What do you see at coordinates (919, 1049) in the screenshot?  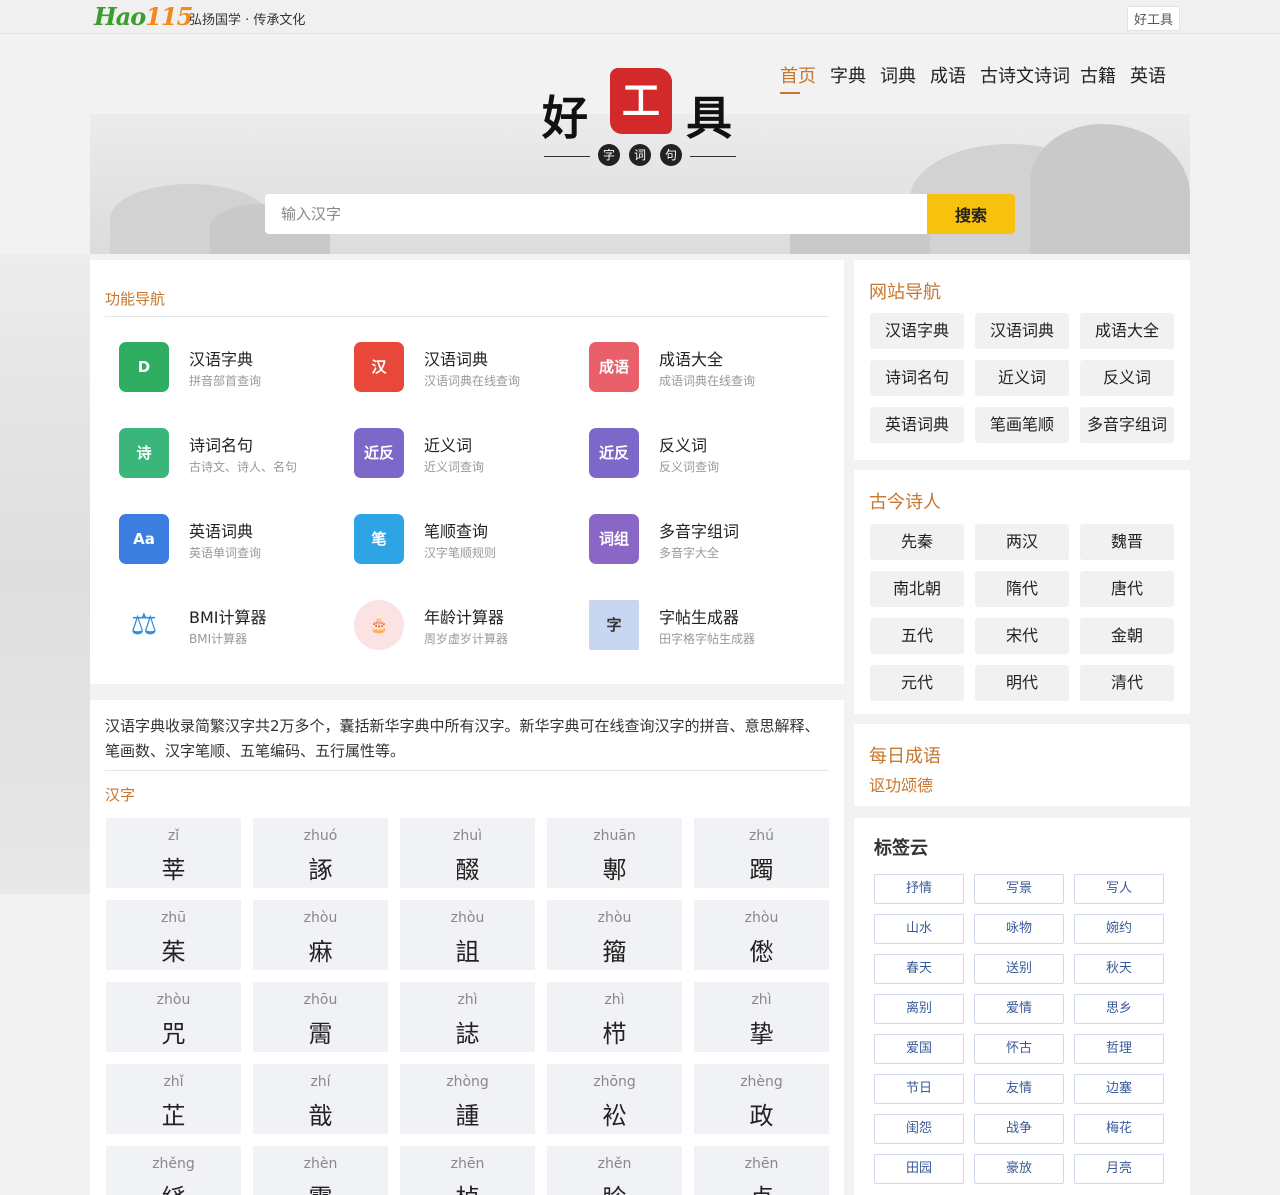 I see `tag-link: 爱国` at bounding box center [919, 1049].